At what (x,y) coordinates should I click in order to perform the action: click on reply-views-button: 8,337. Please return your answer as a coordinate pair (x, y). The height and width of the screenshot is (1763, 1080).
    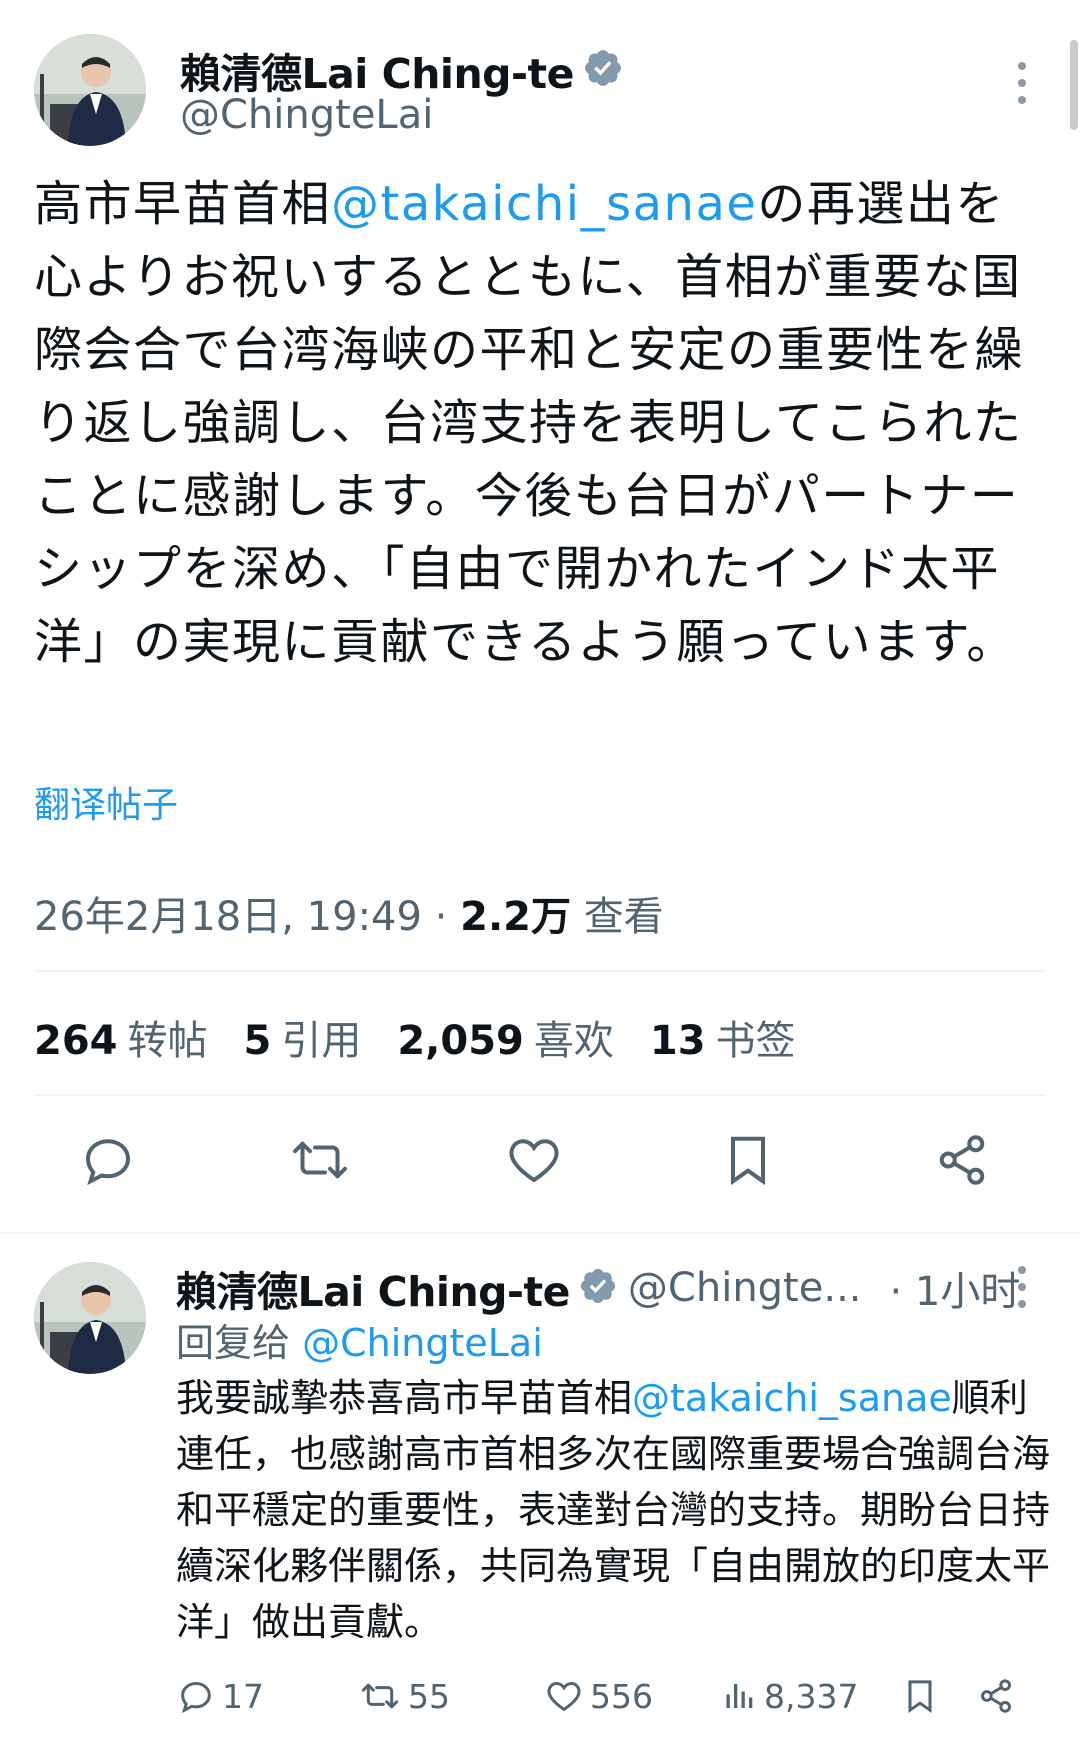
    Looking at the image, I should click on (790, 1696).